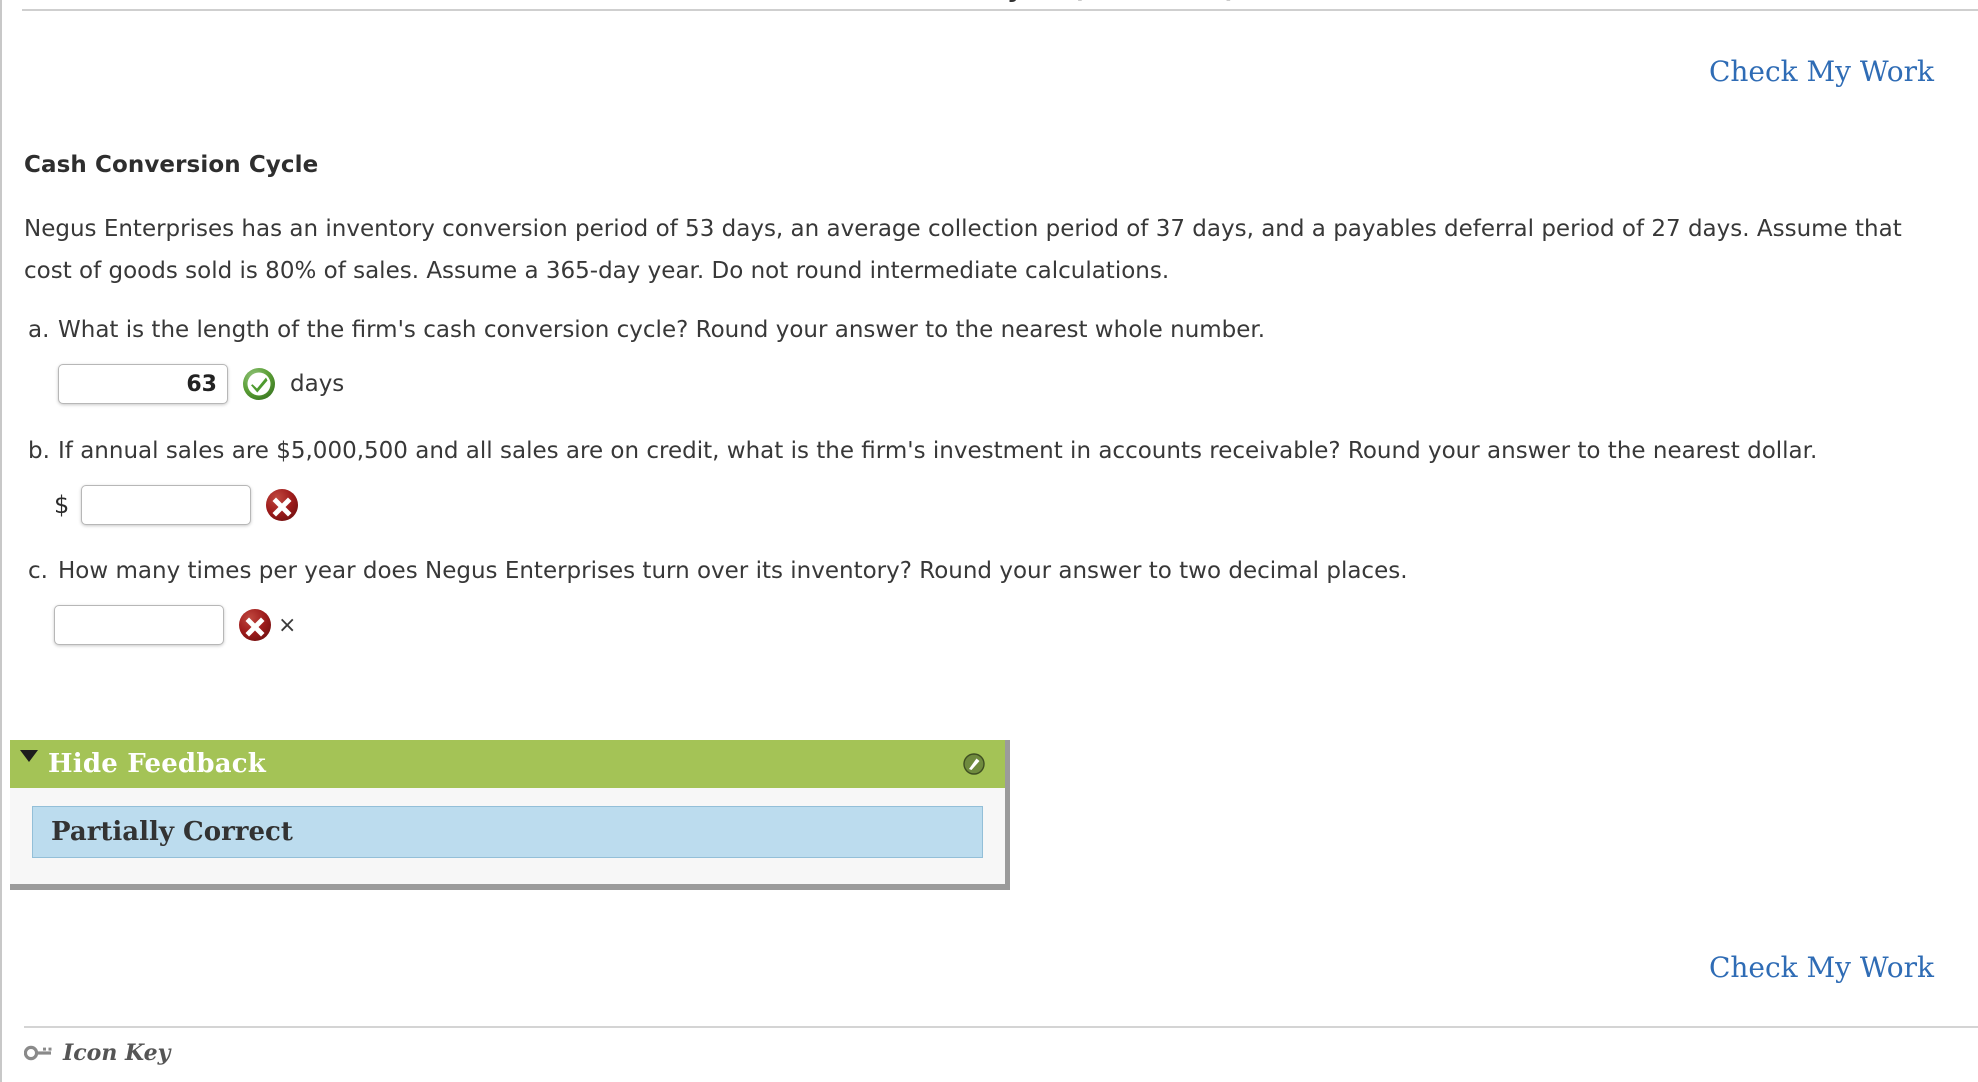 The image size is (1978, 1082). What do you see at coordinates (62, 505) in the screenshot?
I see `currency-prefix-b: $` at bounding box center [62, 505].